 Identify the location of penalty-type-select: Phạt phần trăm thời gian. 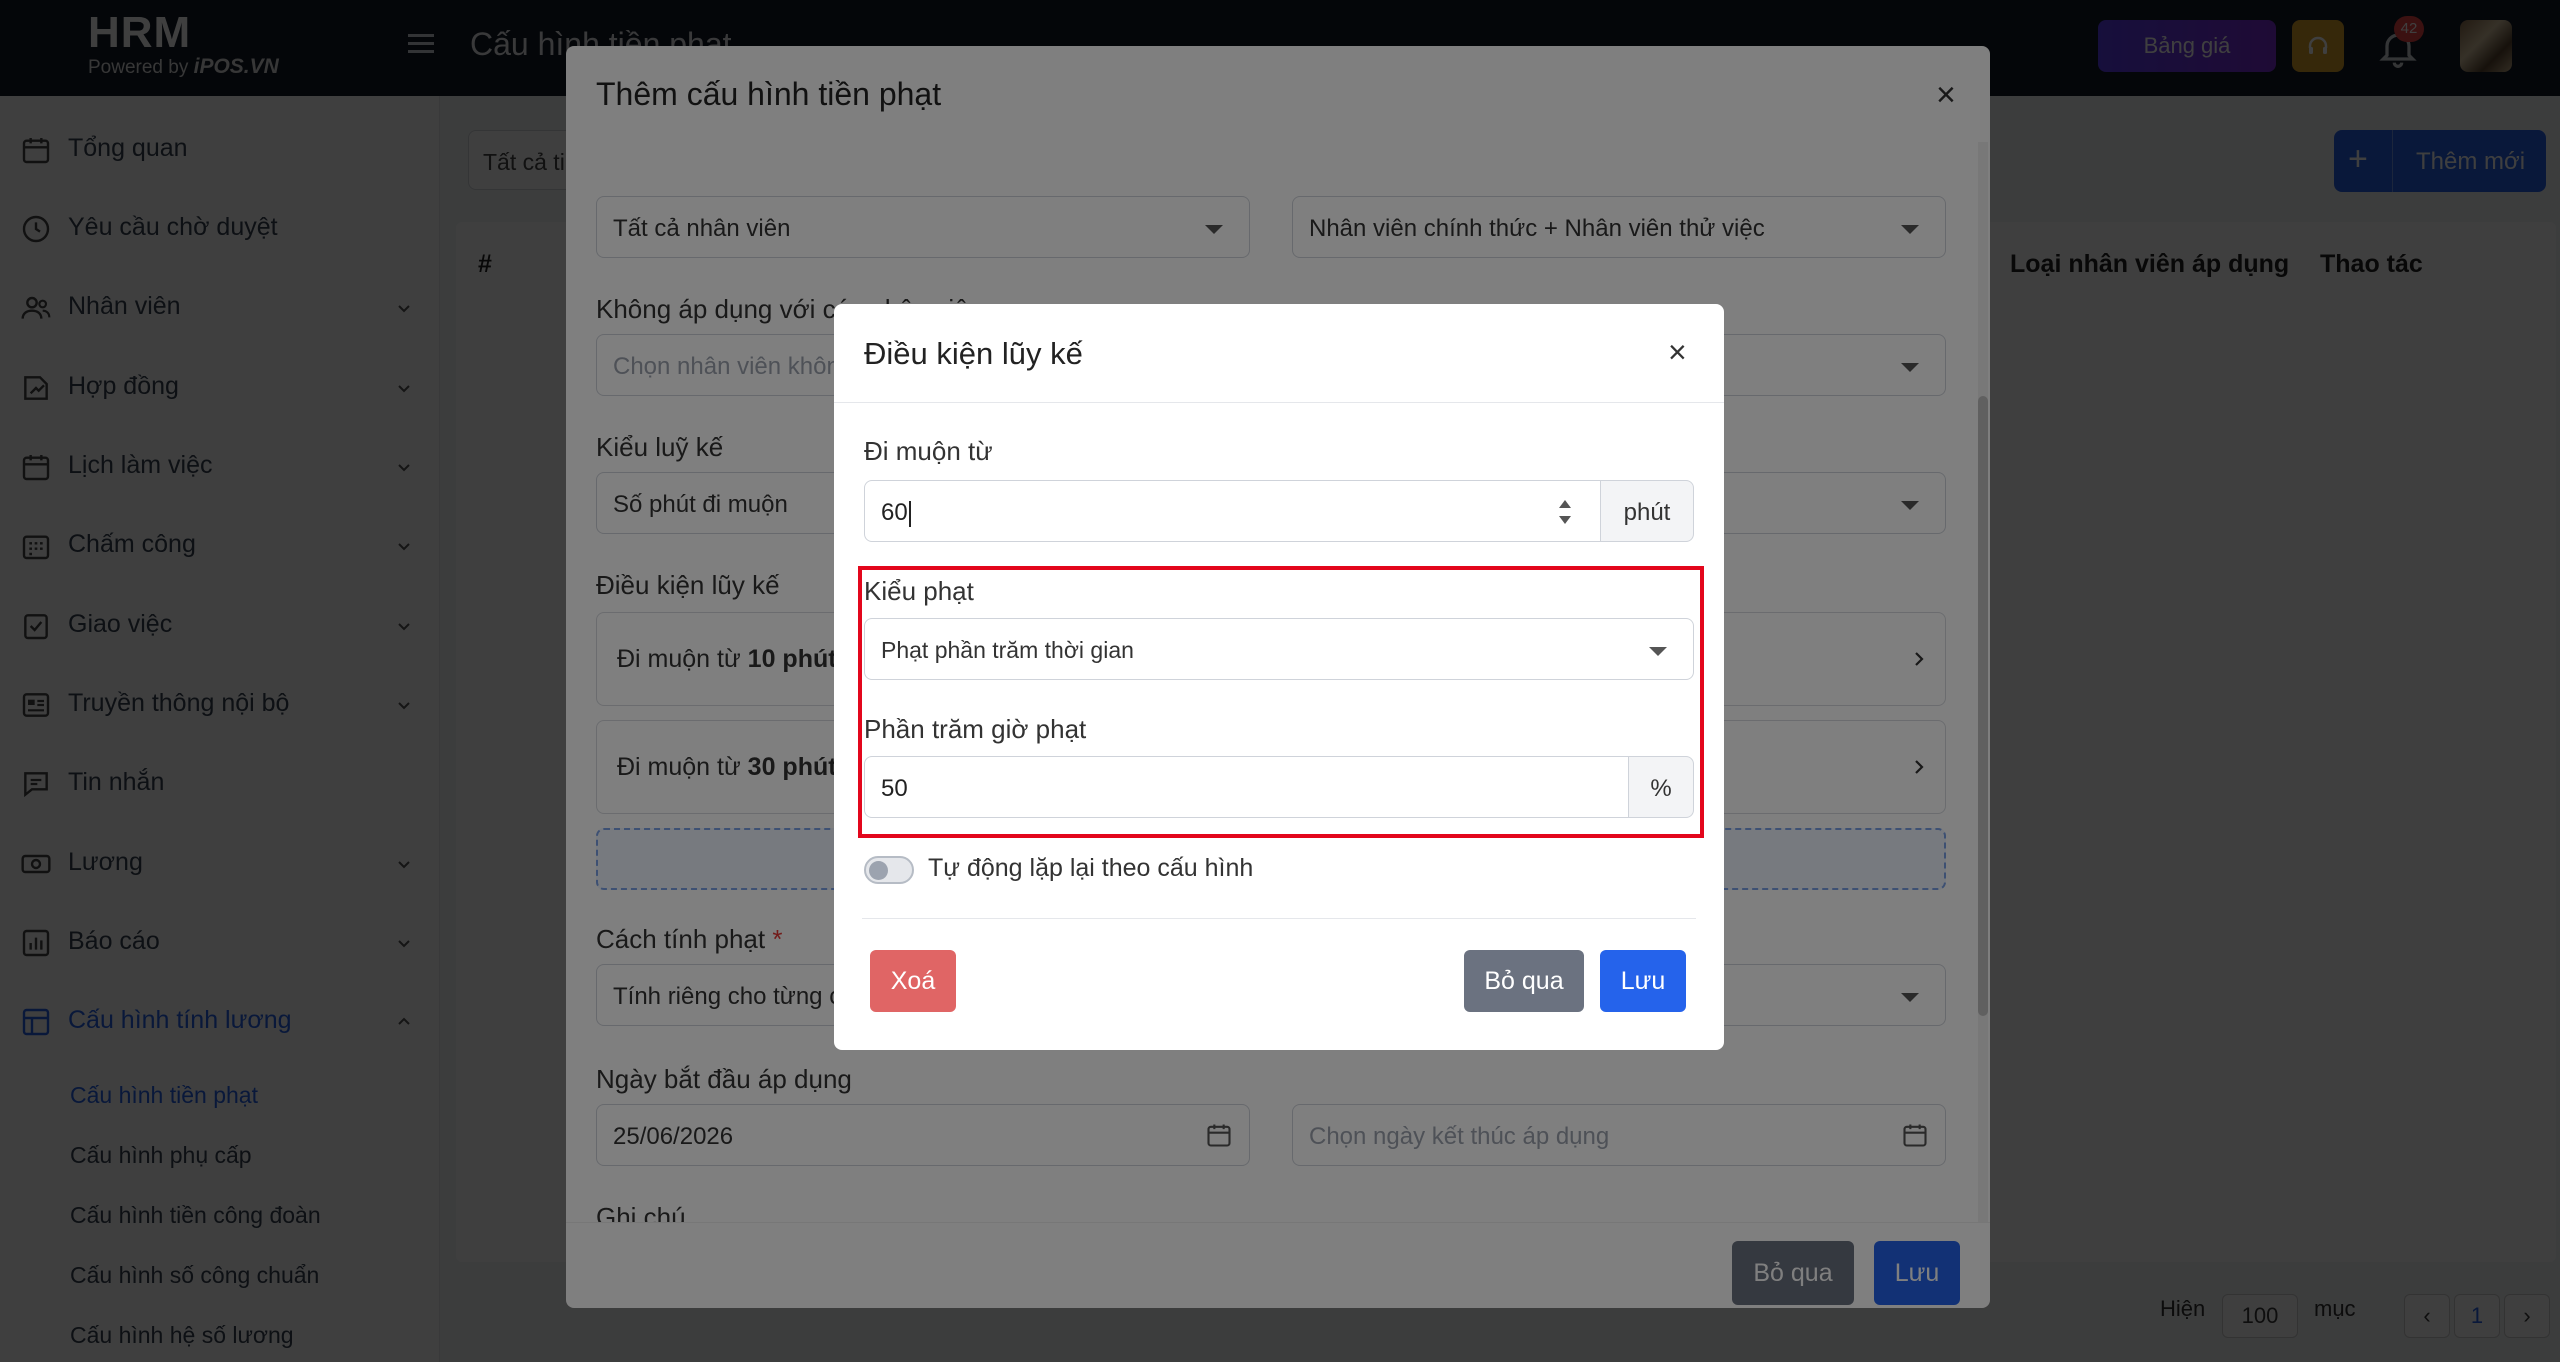
(1279, 649).